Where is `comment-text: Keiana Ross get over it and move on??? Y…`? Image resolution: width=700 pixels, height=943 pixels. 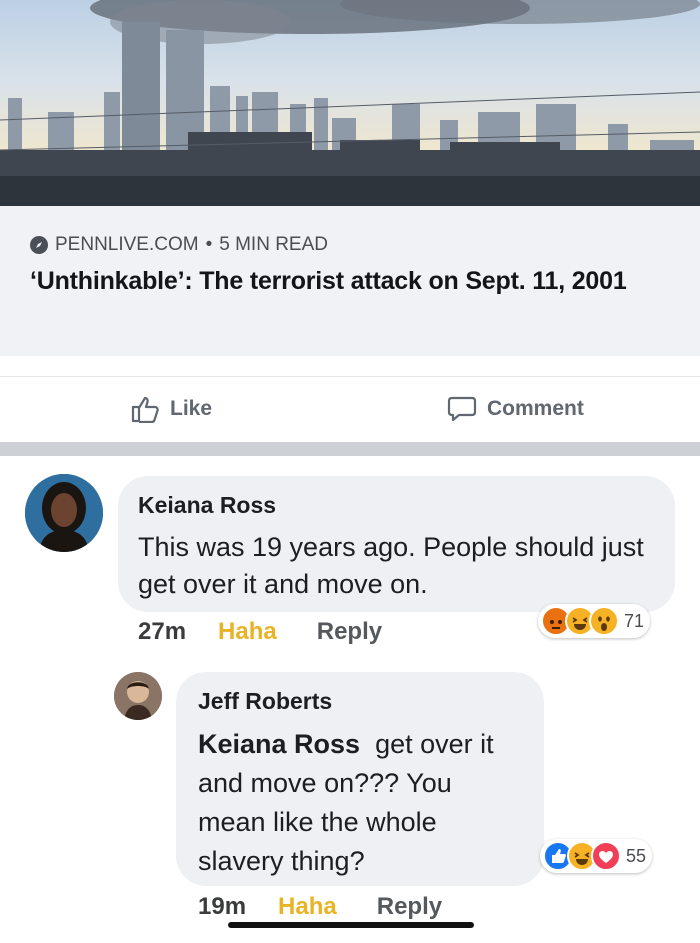
comment-text: Keiana Ross get over it and move on??? Y… is located at coordinates (360, 803).